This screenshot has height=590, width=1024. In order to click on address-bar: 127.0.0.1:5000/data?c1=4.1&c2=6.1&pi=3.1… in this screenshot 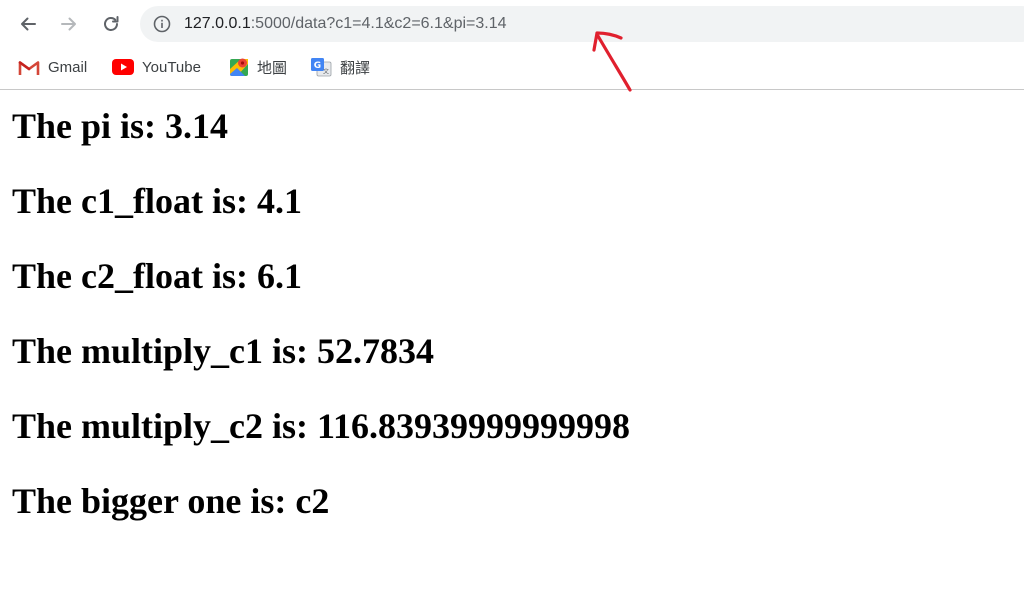, I will do `click(582, 24)`.